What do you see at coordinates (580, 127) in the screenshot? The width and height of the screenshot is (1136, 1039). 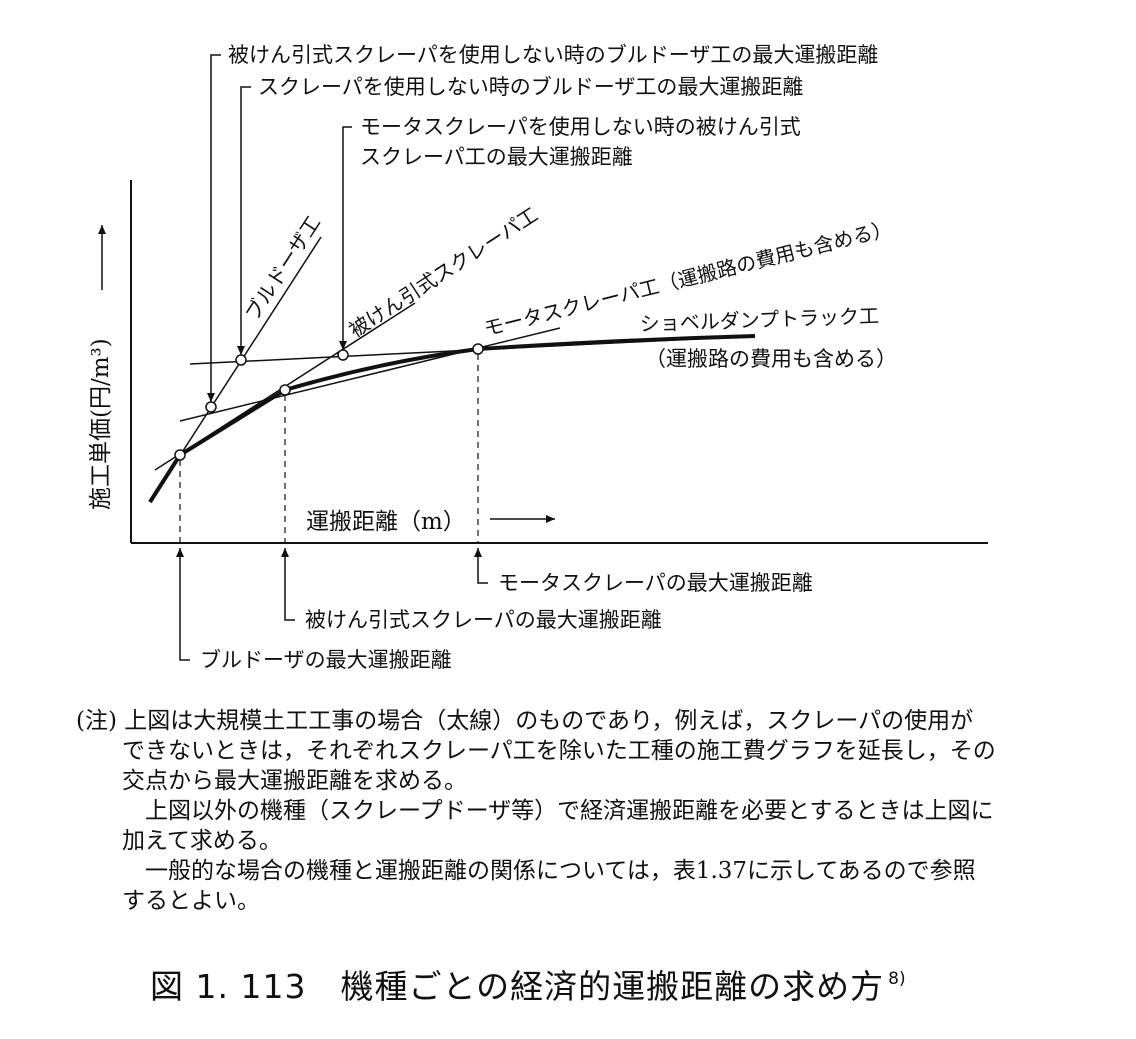 I see `top-callout-3-line1: モータスクレーパを使用しない時の被けん引式` at bounding box center [580, 127].